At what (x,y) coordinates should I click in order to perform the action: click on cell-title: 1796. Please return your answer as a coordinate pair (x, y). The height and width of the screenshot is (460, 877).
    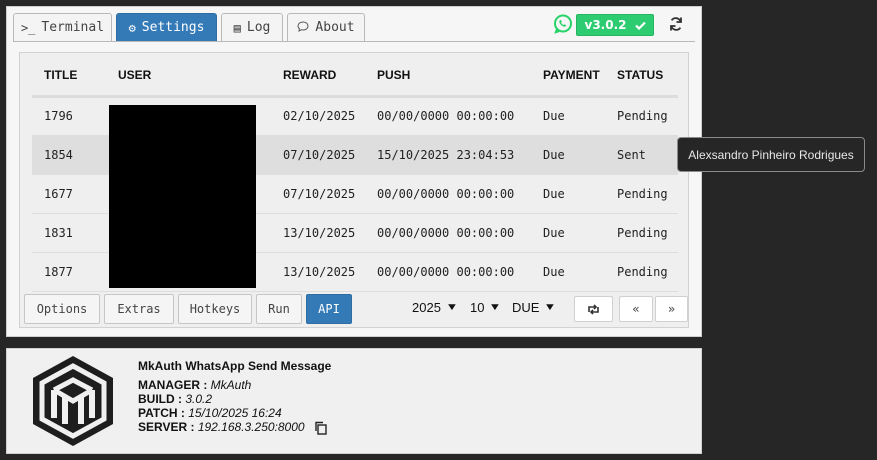
    Looking at the image, I should click on (58, 116).